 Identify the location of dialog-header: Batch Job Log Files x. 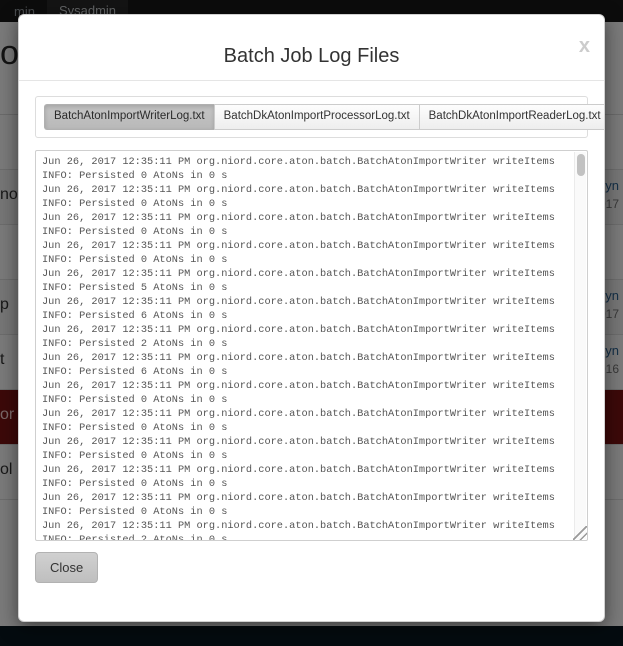
(311, 48).